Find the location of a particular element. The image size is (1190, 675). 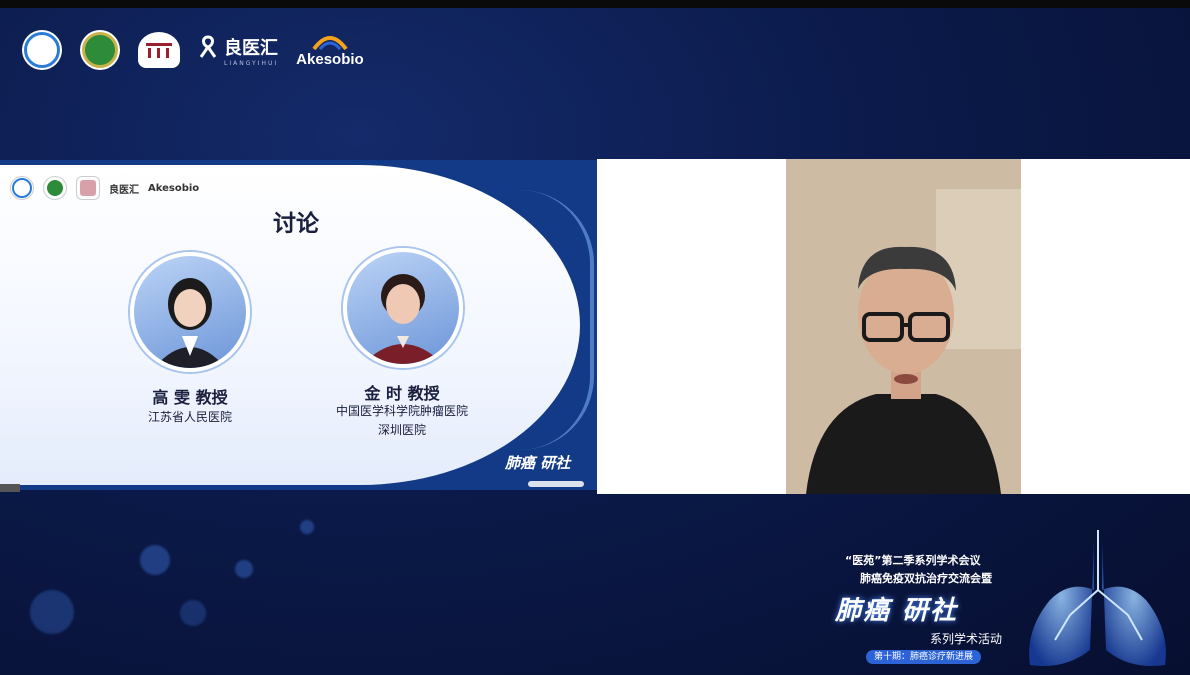

slide-brand: 肺癌 研社 is located at coordinates (538, 463).